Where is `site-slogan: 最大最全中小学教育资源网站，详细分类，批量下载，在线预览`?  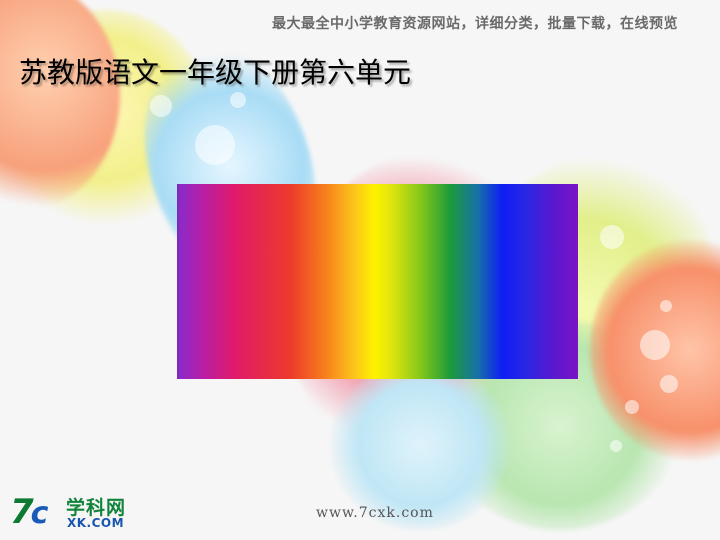 site-slogan: 最大最全中小学教育资源网站，详细分类，批量下载，在线预览 is located at coordinates (475, 24).